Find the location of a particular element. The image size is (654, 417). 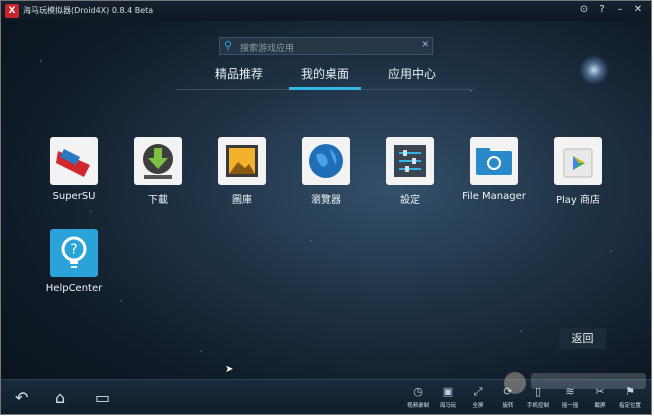

app-download: 下載 is located at coordinates (158, 171).